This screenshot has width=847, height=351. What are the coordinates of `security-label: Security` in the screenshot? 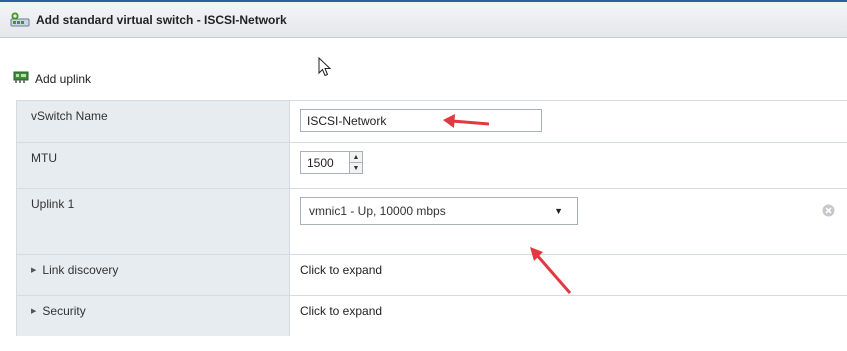 It's located at (64, 311).